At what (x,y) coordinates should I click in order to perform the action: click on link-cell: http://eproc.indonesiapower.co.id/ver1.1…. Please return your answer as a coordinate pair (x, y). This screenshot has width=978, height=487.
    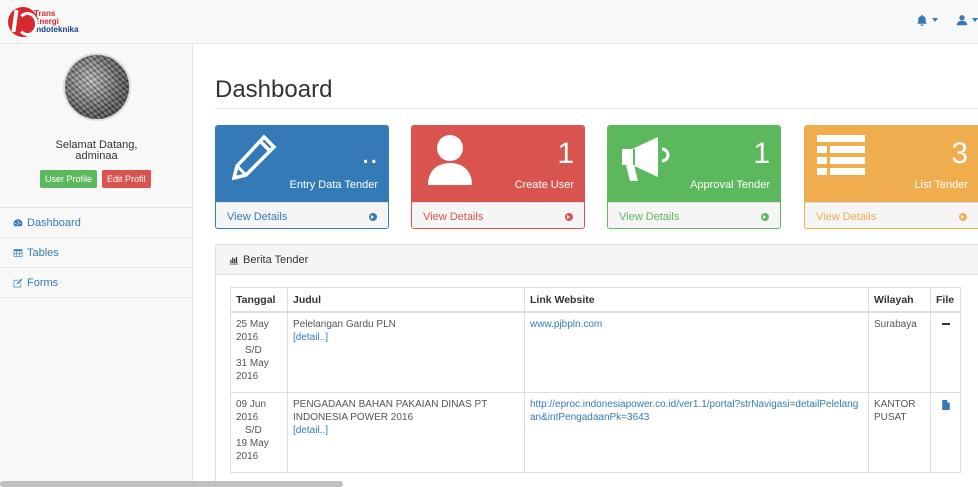
    Looking at the image, I should click on (696, 432).